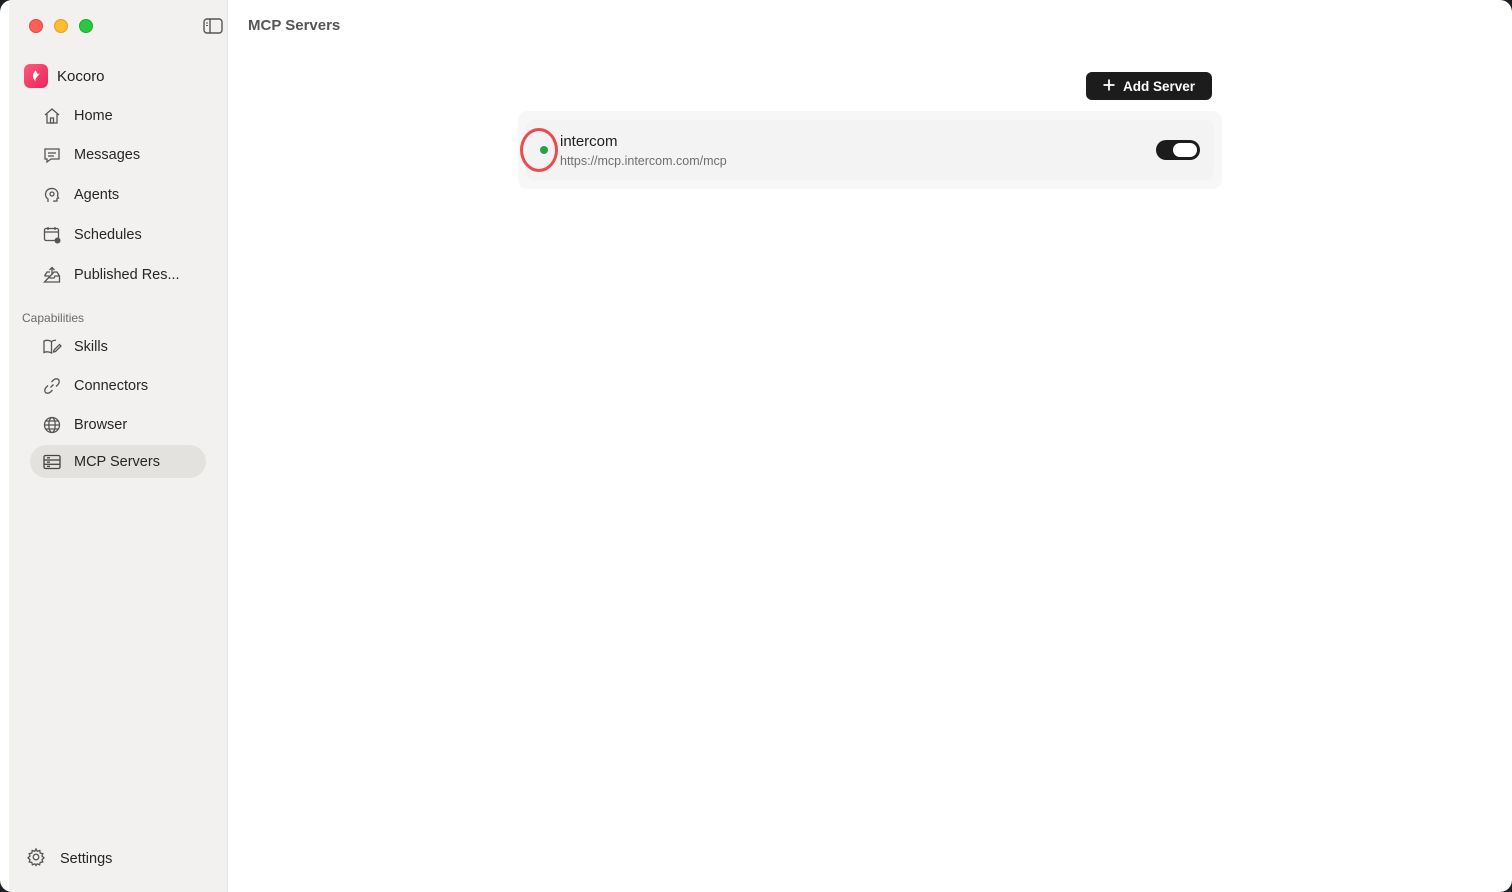 Image resolution: width=1512 pixels, height=892 pixels. Describe the element at coordinates (86, 26) in the screenshot. I see `zoom-window-button` at that location.